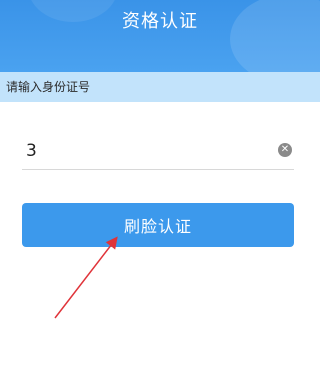 The width and height of the screenshot is (320, 367). I want to click on face-verify-button: 刷脸认证, so click(158, 225).